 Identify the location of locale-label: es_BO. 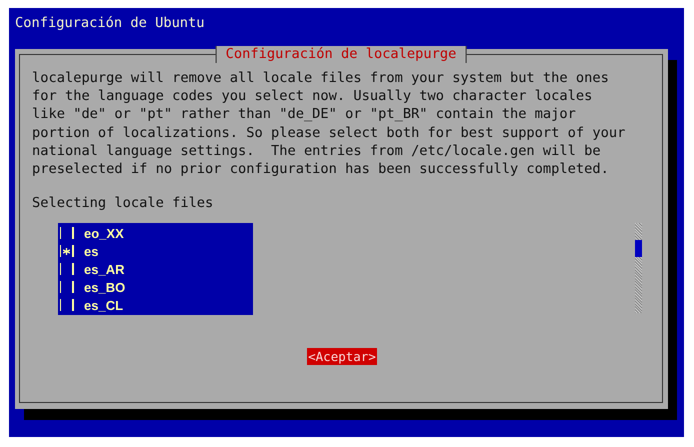
(105, 287).